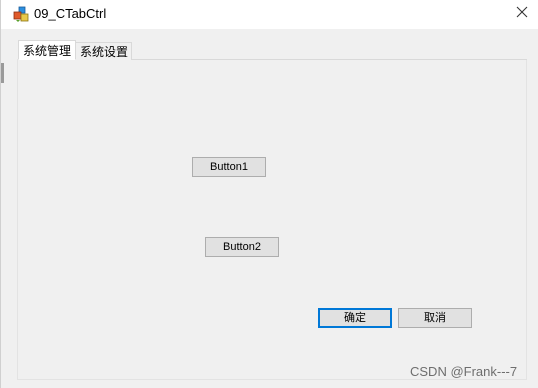 The width and height of the screenshot is (538, 388). I want to click on window-edge-marker, so click(2, 73).